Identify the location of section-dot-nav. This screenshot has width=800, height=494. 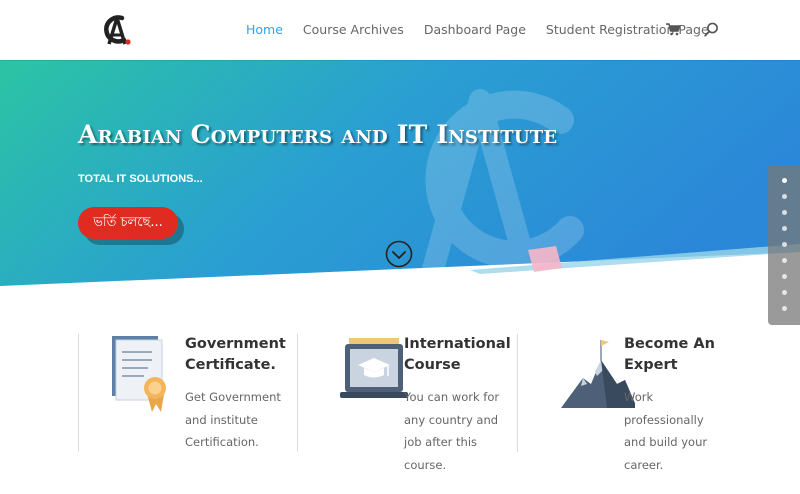
(784, 245).